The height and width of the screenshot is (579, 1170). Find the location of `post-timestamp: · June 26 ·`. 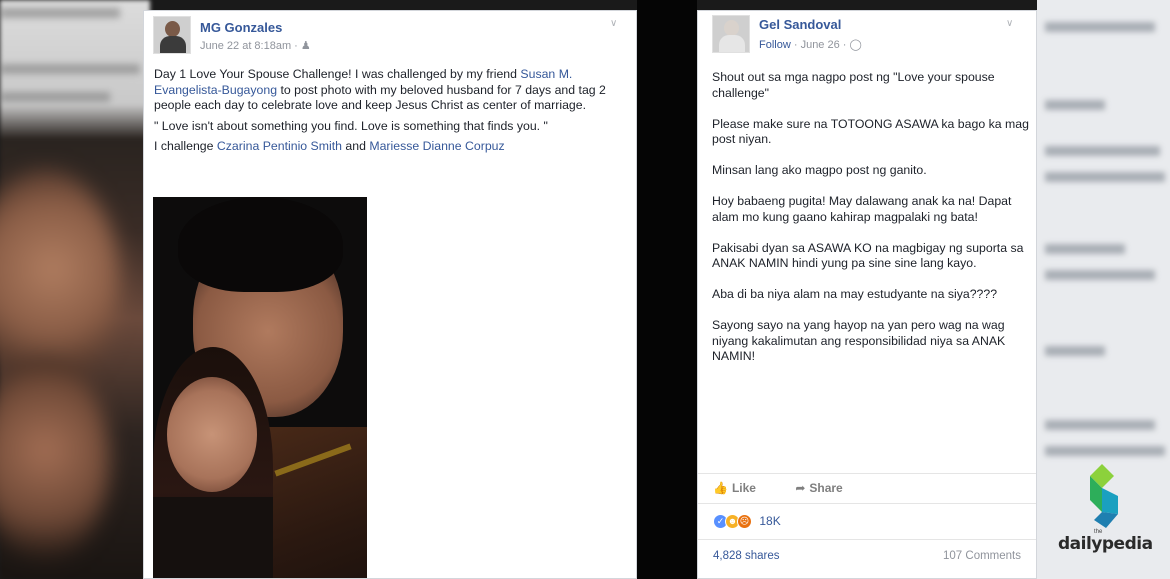

post-timestamp: · June 26 · is located at coordinates (820, 45).